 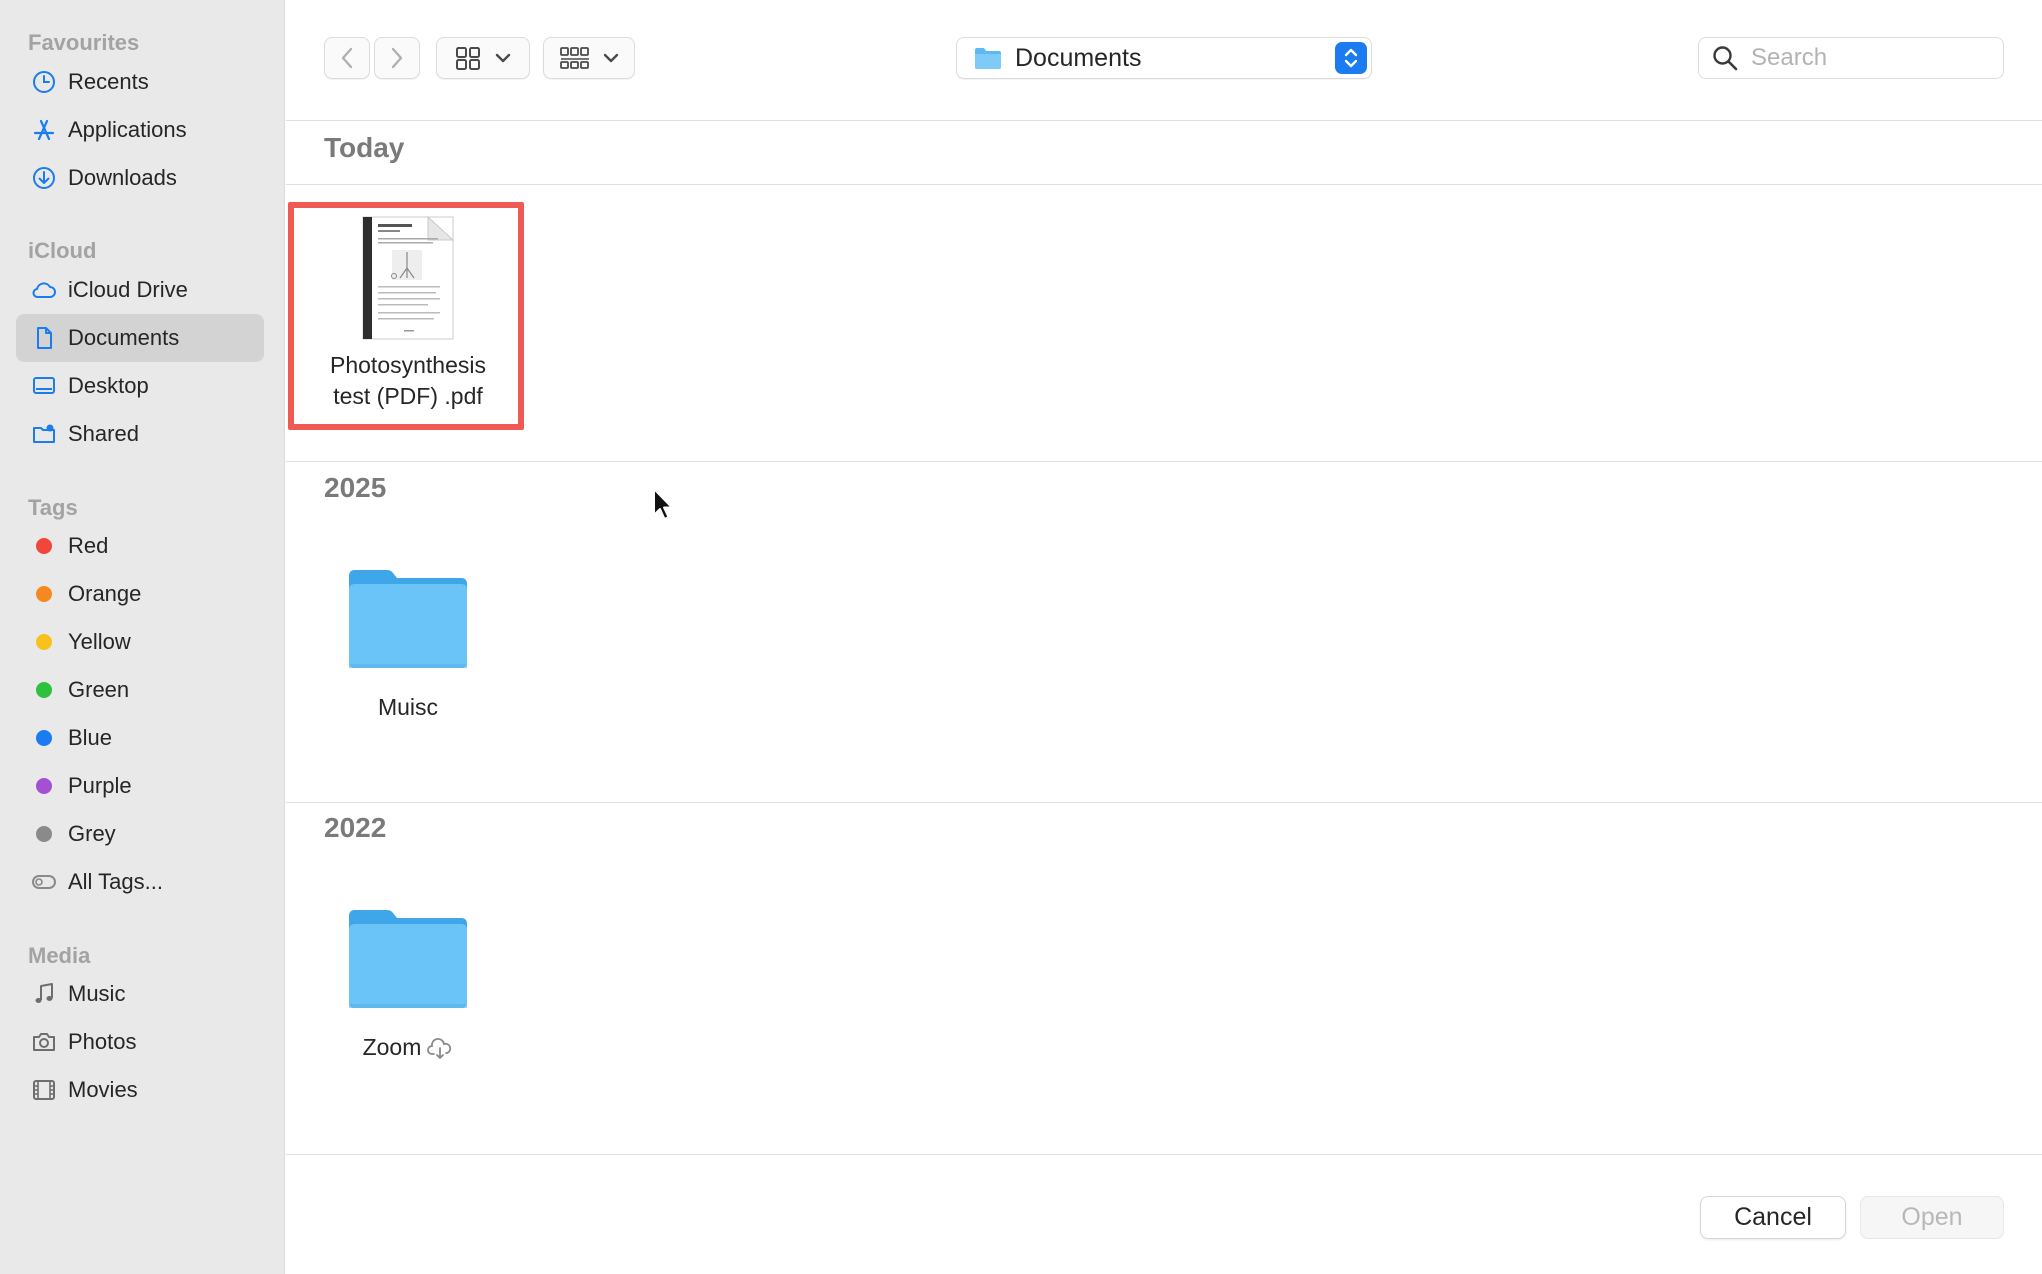 What do you see at coordinates (108, 385) in the screenshot?
I see `sidebar-item-label: Desktop` at bounding box center [108, 385].